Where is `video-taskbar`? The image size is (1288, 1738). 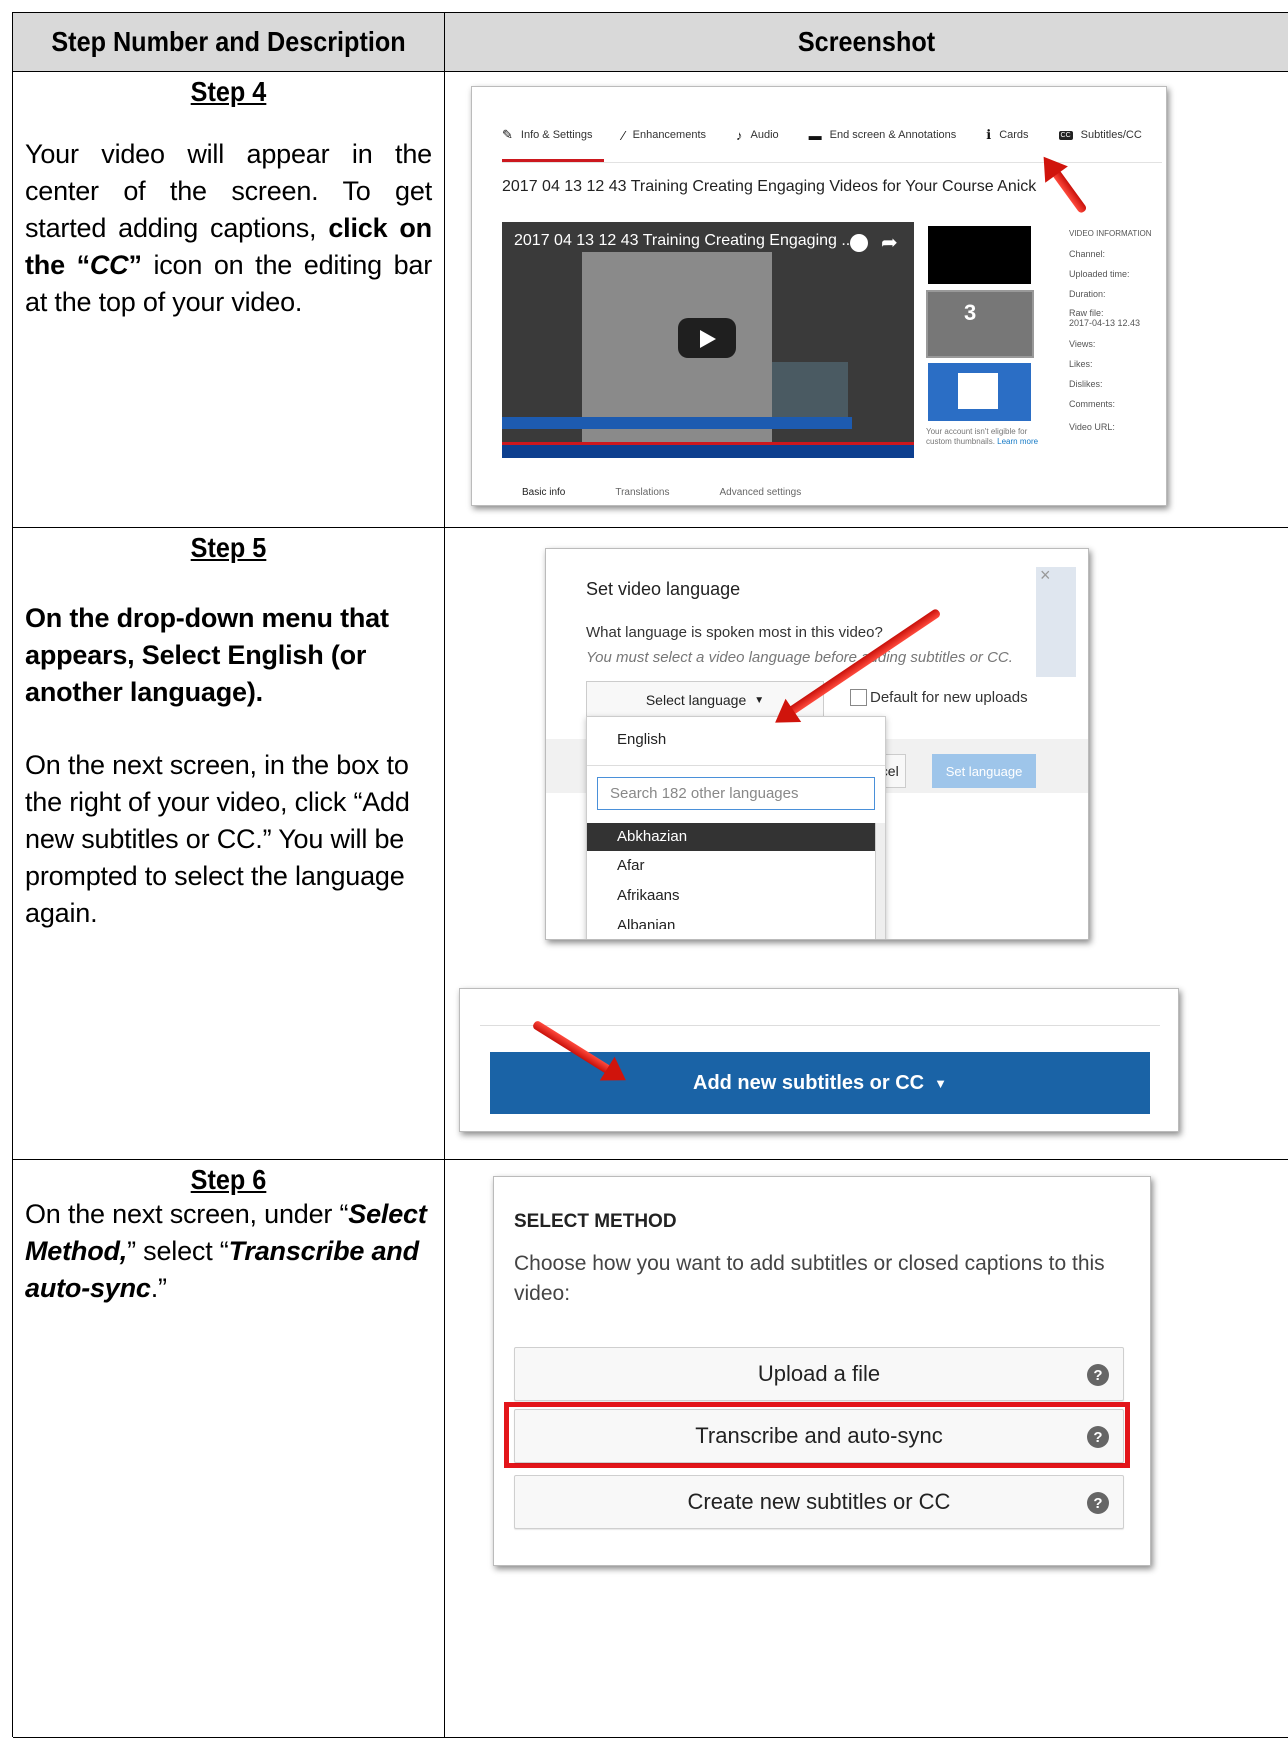 video-taskbar is located at coordinates (708, 451).